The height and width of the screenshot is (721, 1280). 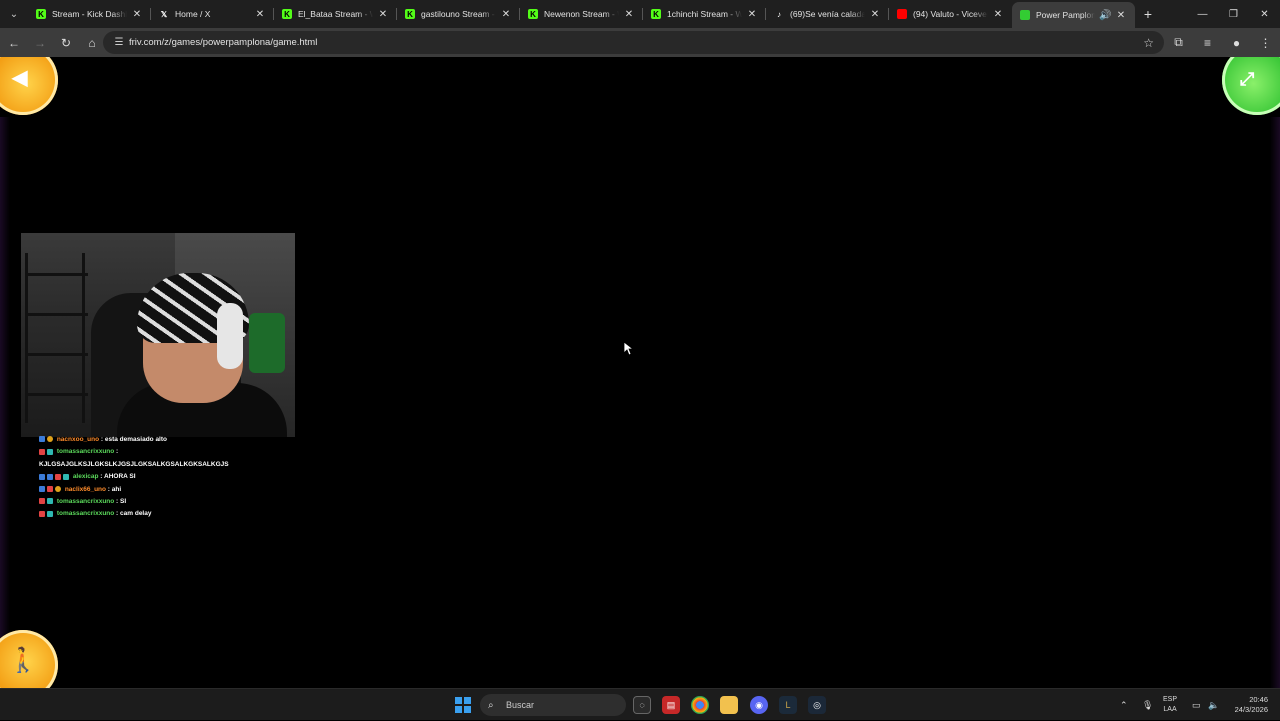 What do you see at coordinates (120, 477) in the screenshot?
I see `chat-text: AHORA SI` at bounding box center [120, 477].